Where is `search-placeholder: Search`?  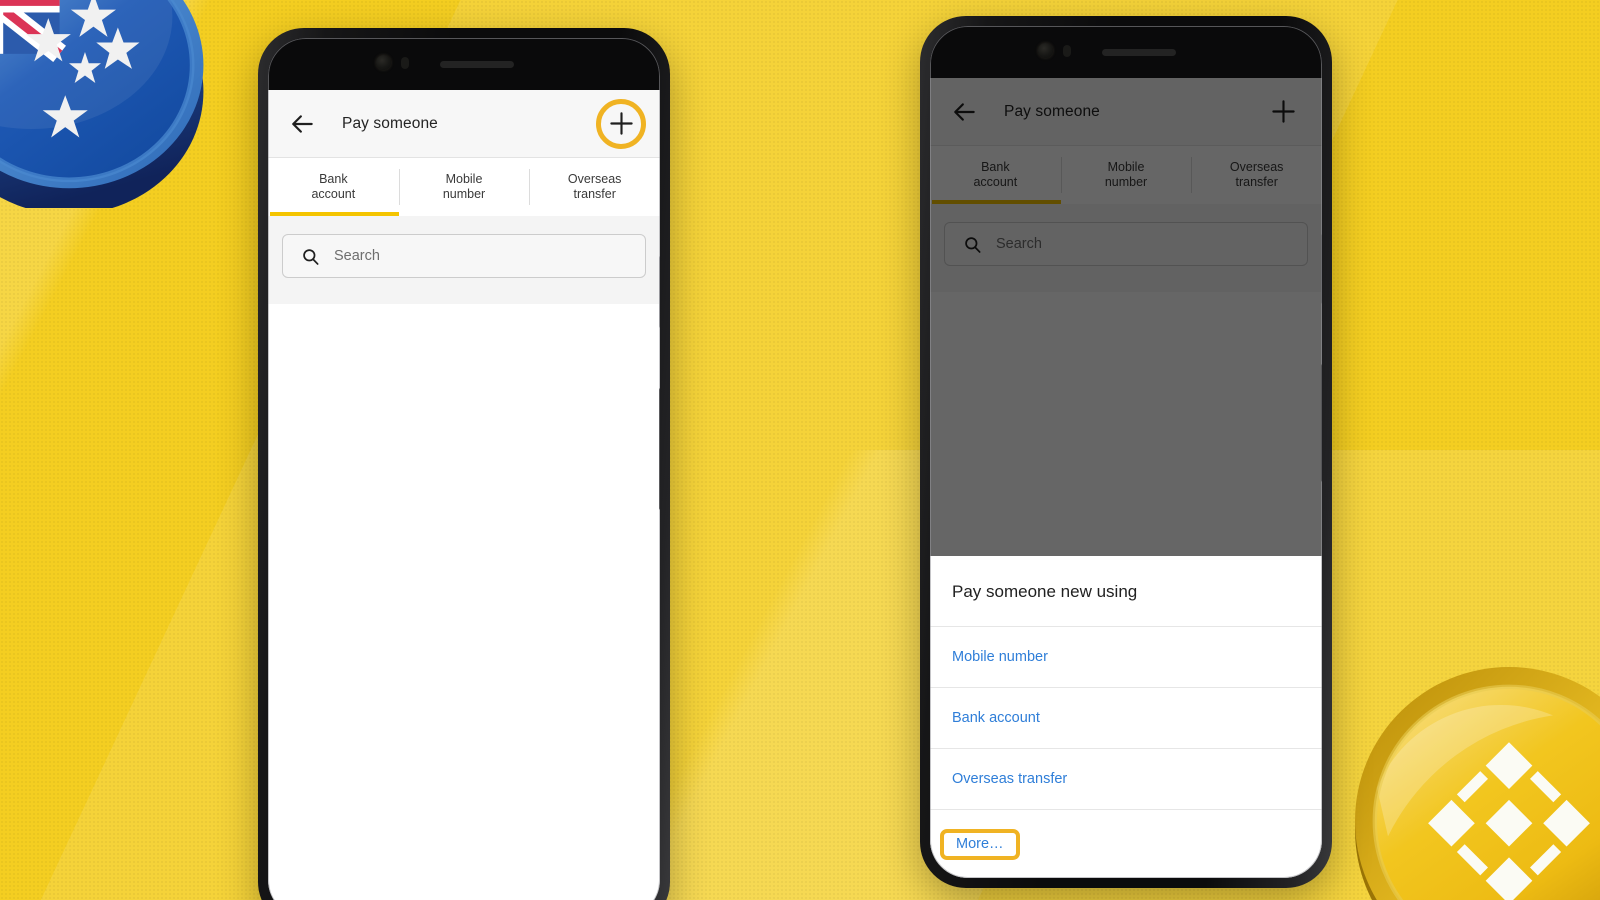
search-placeholder: Search is located at coordinates (357, 256).